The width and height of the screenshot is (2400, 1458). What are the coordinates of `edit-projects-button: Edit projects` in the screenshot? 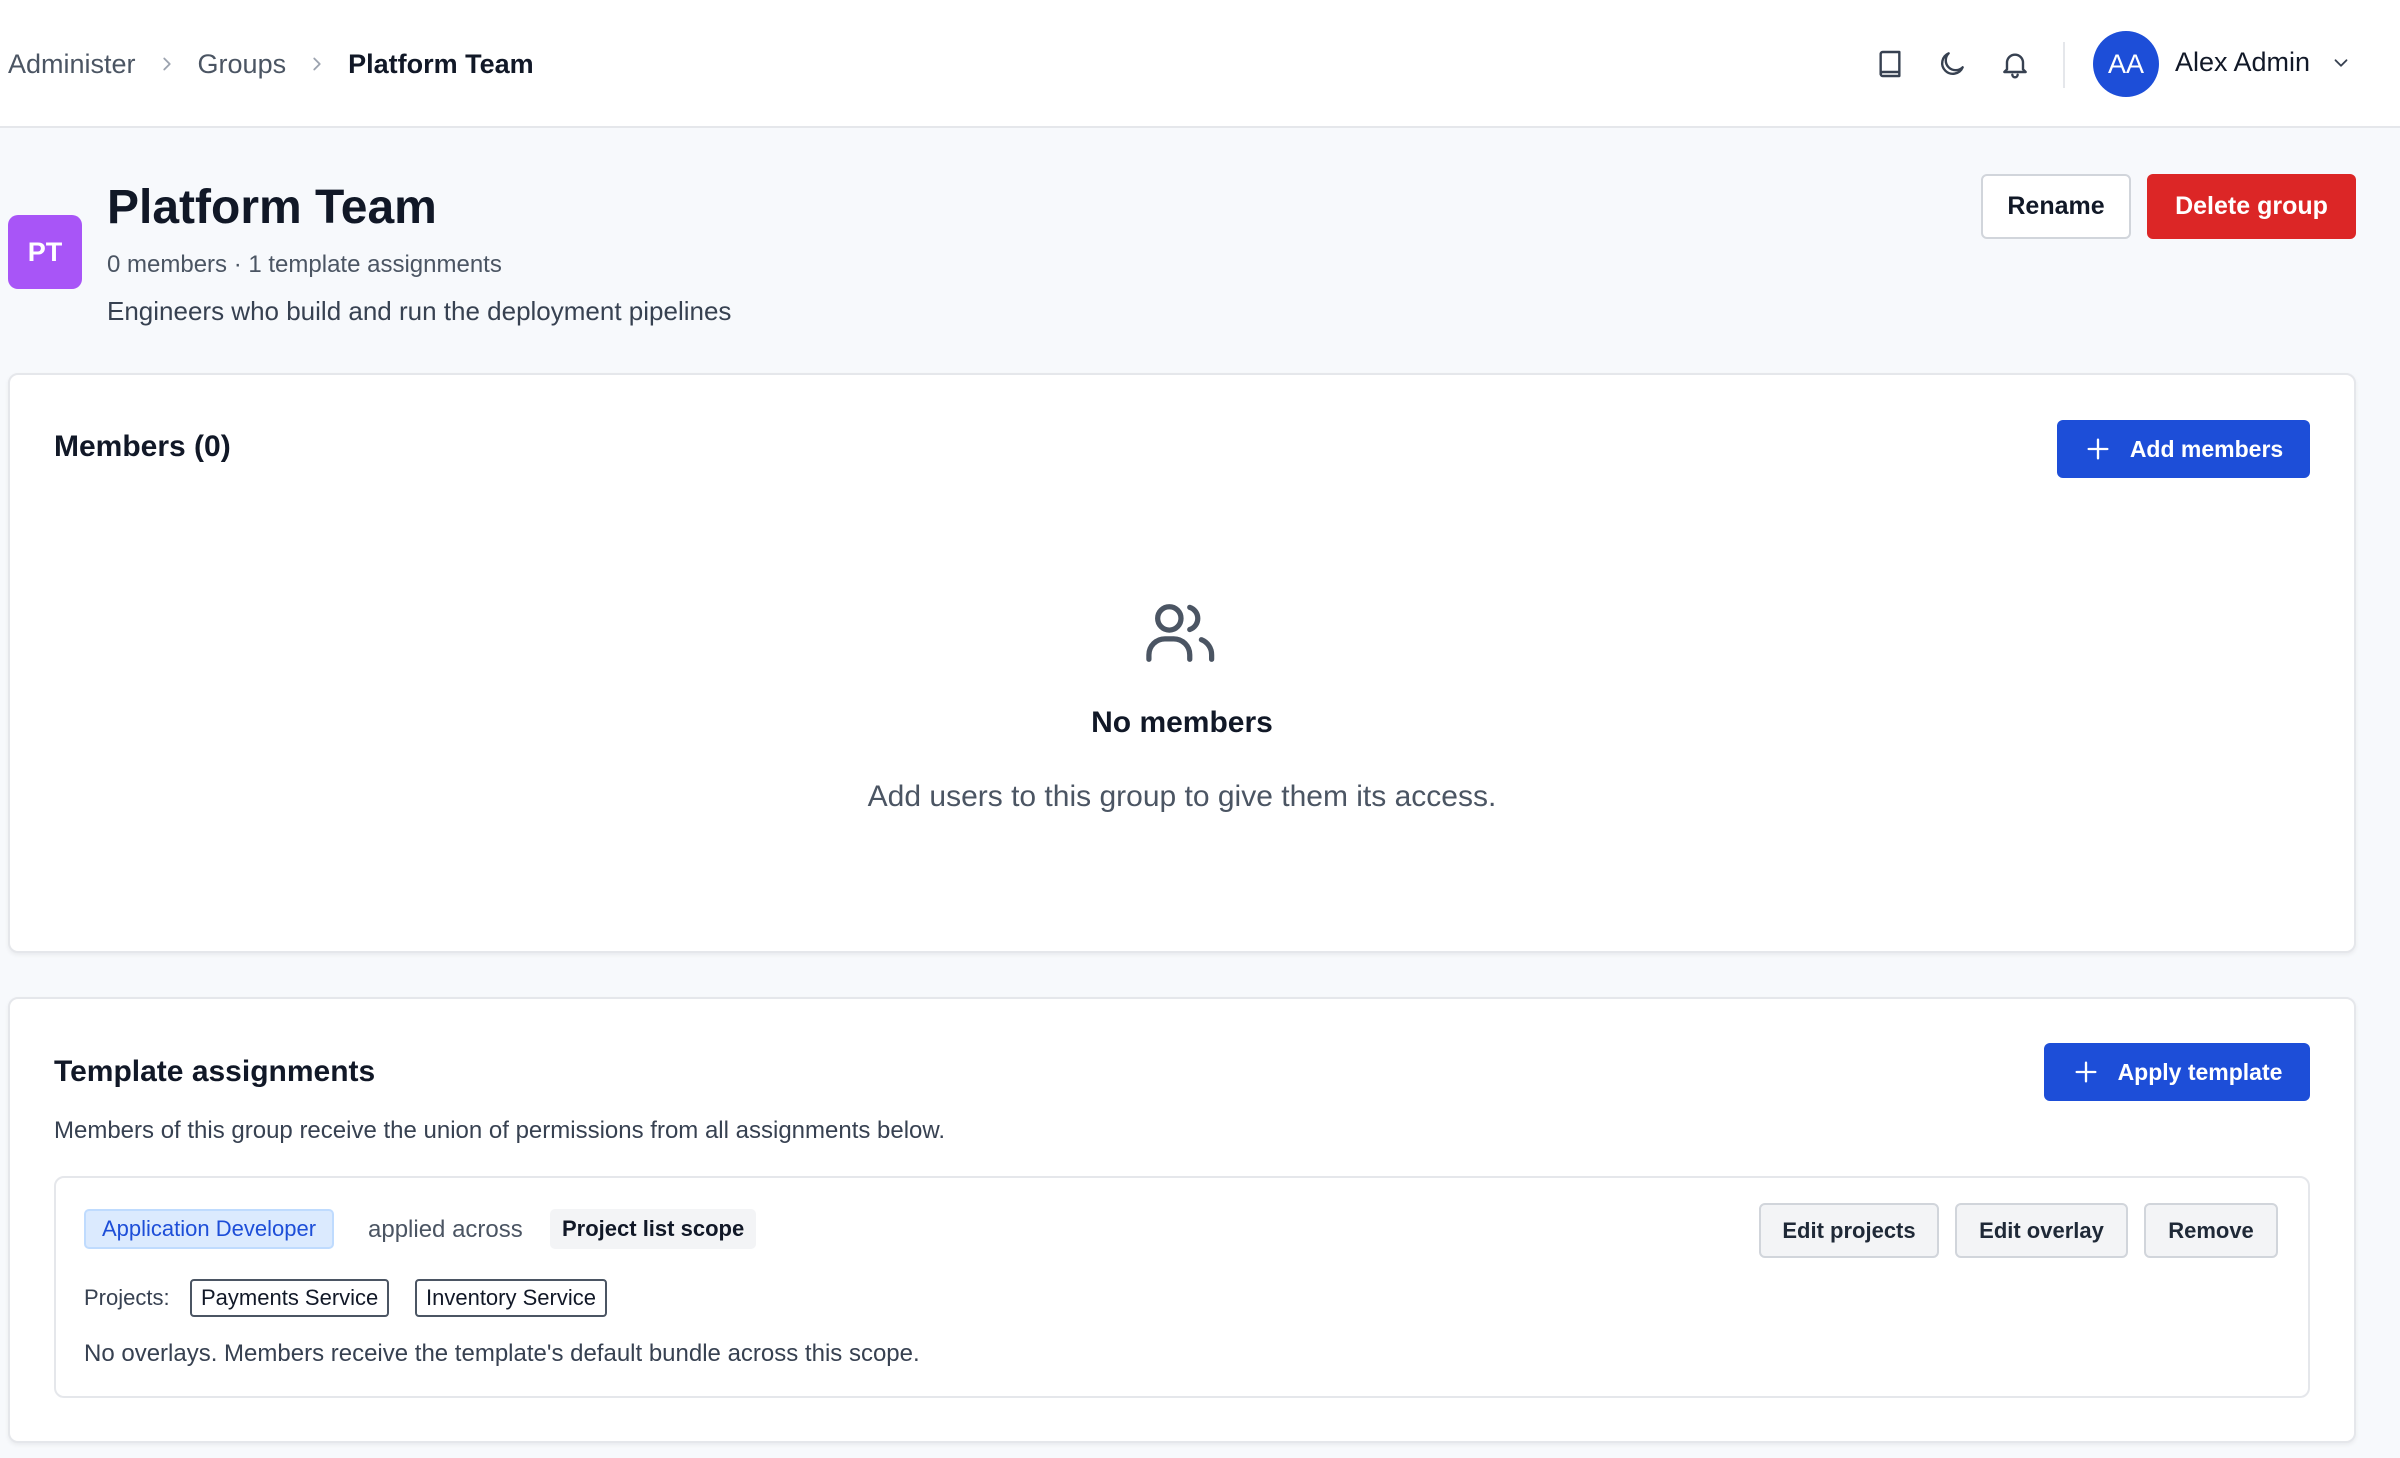 It's located at (1849, 1230).